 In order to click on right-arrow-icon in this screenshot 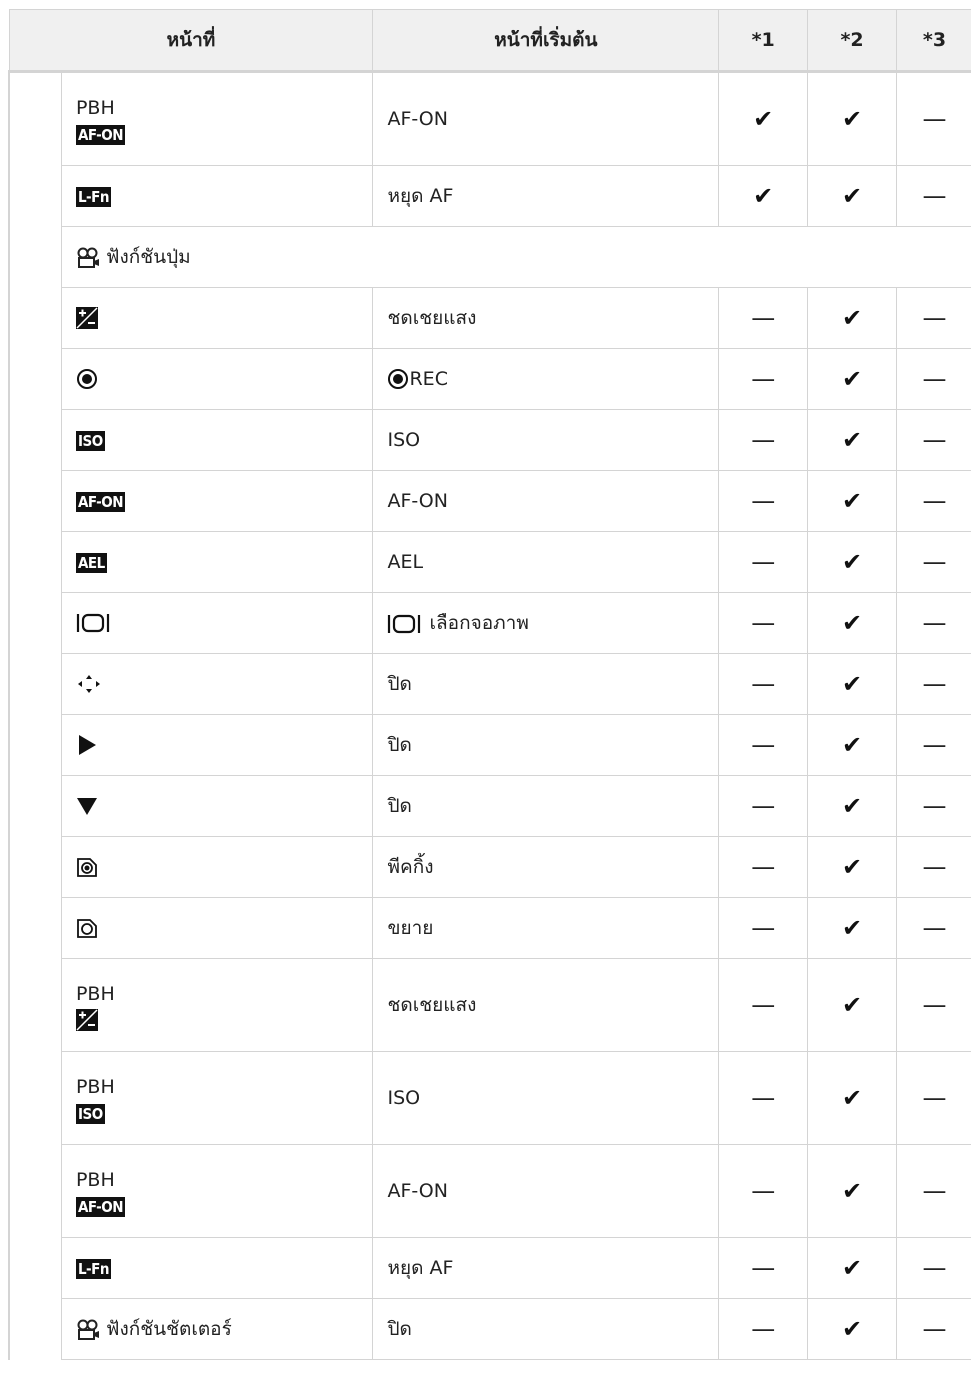, I will do `click(87, 745)`.